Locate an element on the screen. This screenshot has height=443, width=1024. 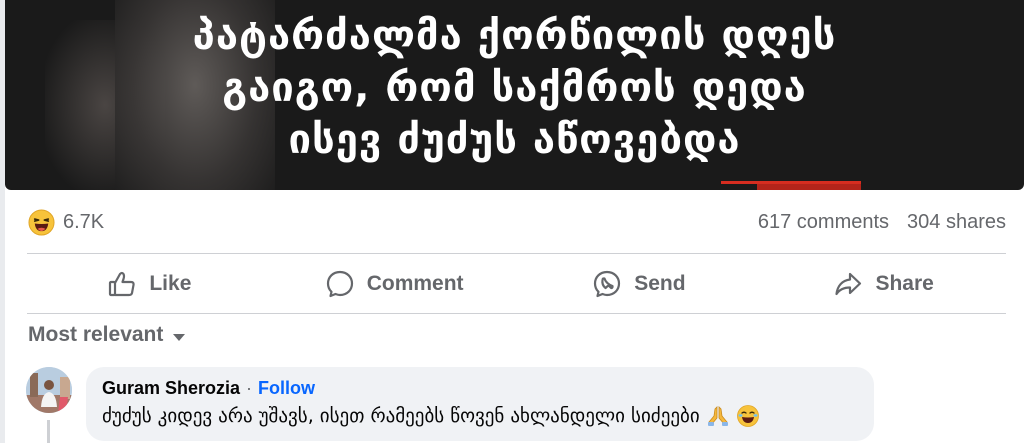
avatar-photo is located at coordinates (49, 390).